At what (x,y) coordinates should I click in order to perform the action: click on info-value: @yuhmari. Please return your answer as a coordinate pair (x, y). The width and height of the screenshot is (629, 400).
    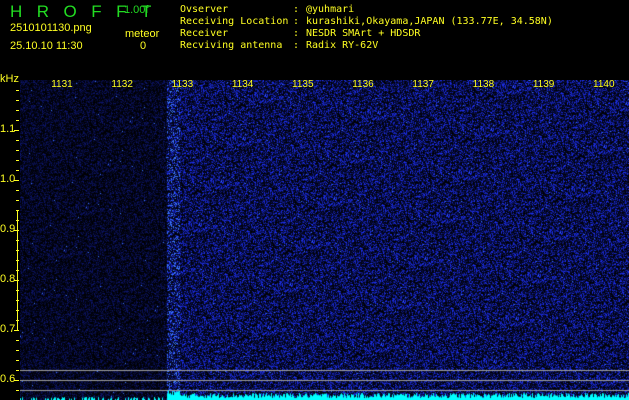
    Looking at the image, I should click on (330, 9).